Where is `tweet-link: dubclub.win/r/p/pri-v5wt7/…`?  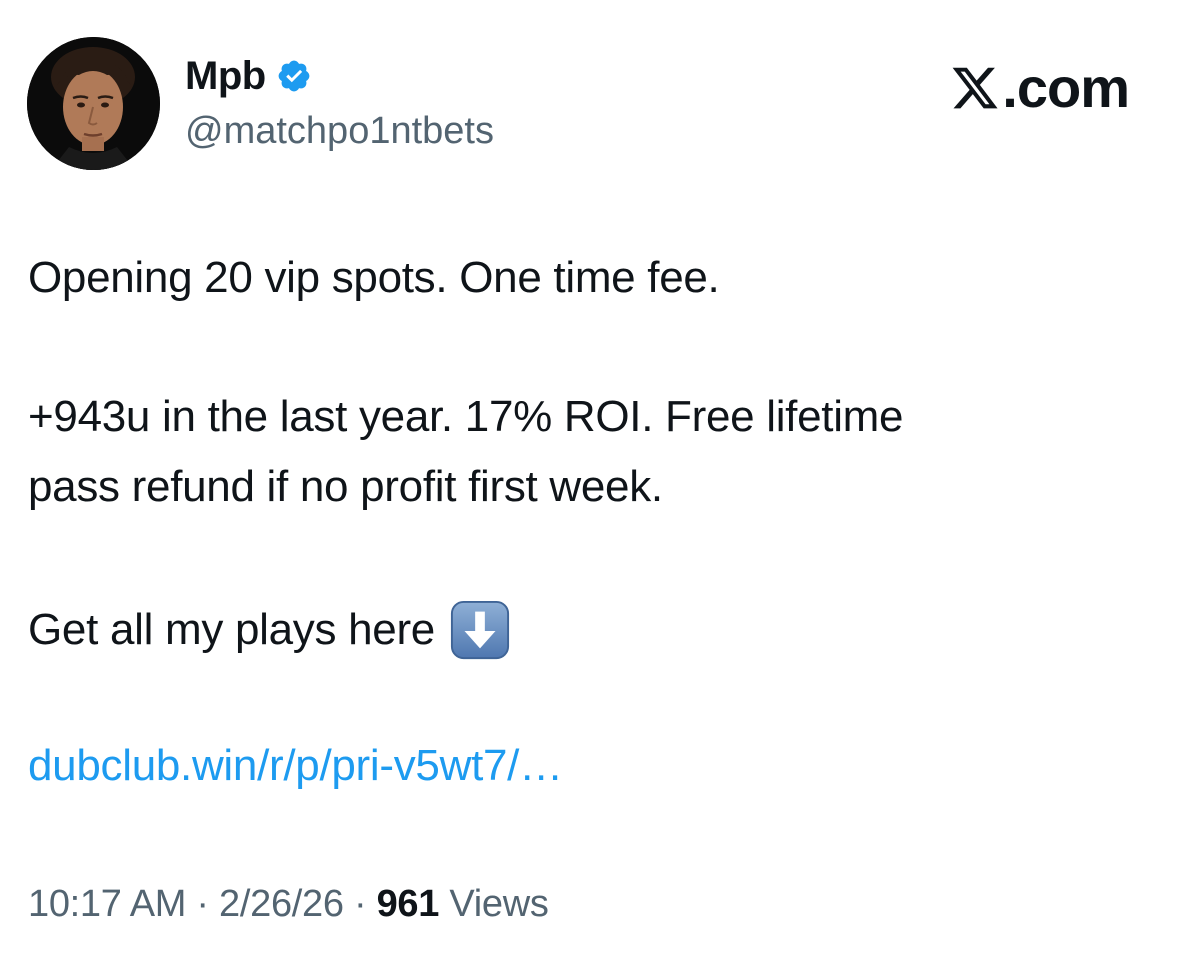
tweet-link: dubclub.win/r/p/pri-v5wt7/… is located at coordinates (295, 766).